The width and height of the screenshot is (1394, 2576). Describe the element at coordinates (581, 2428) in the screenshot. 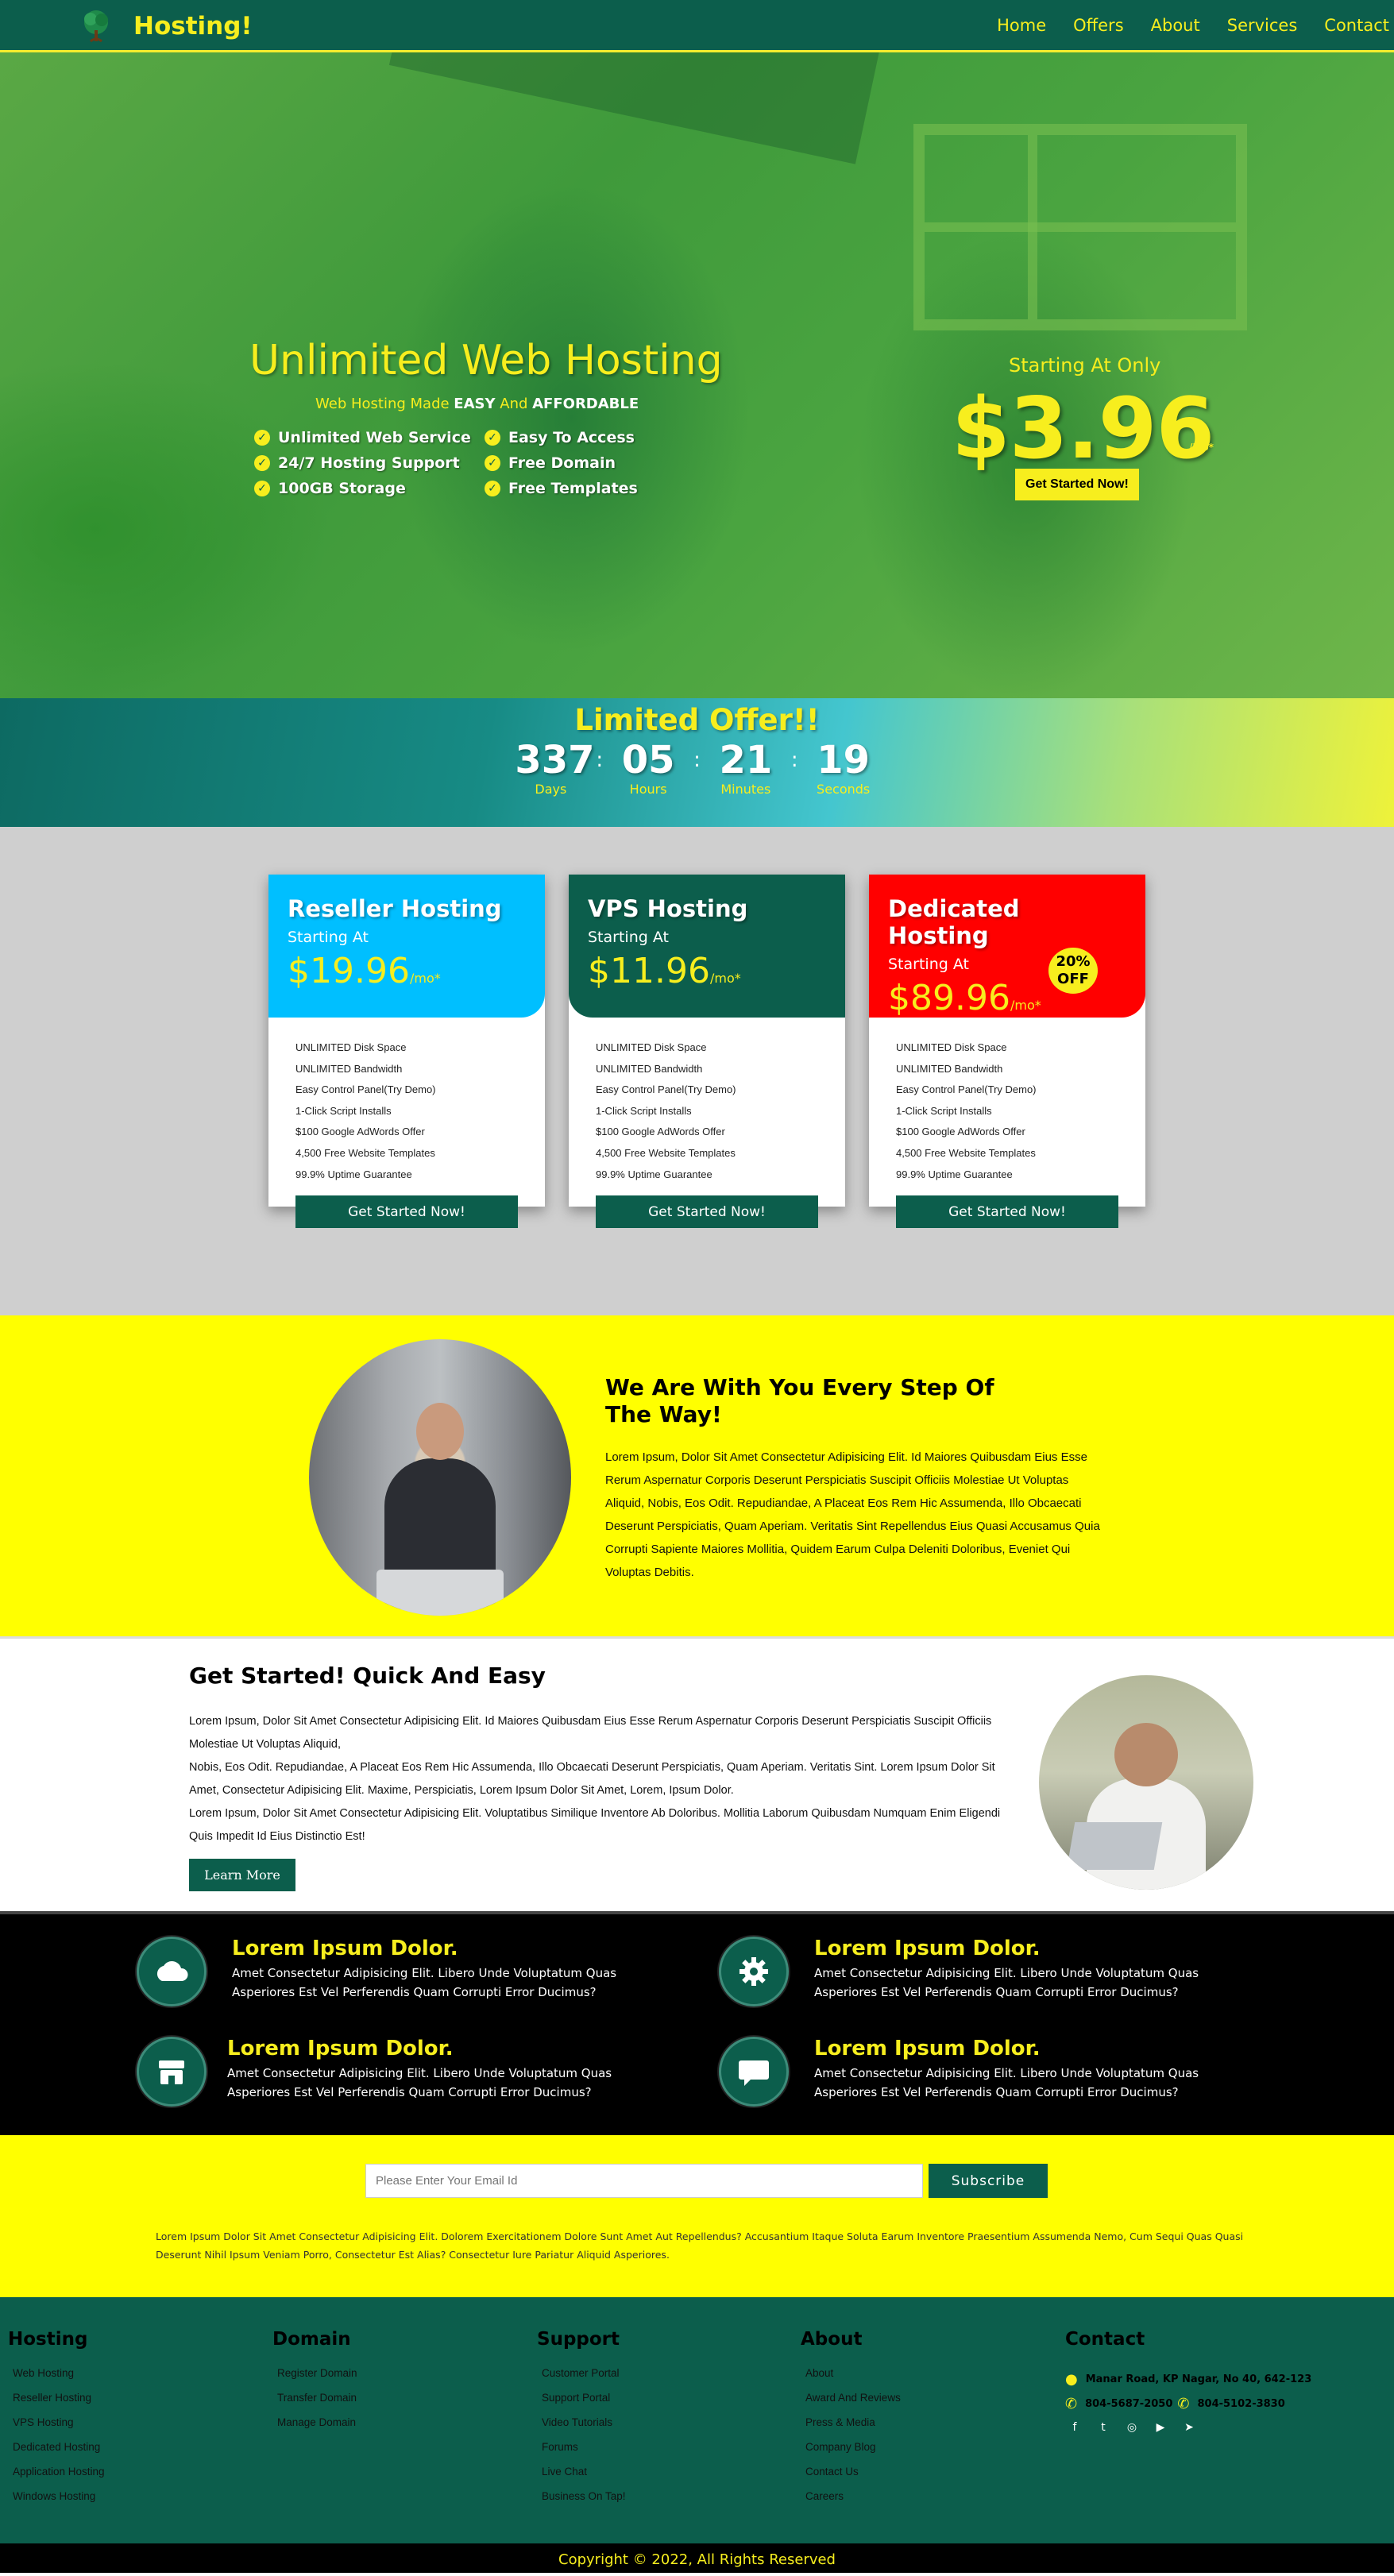

I see `footer-link: Video Tutorials` at that location.